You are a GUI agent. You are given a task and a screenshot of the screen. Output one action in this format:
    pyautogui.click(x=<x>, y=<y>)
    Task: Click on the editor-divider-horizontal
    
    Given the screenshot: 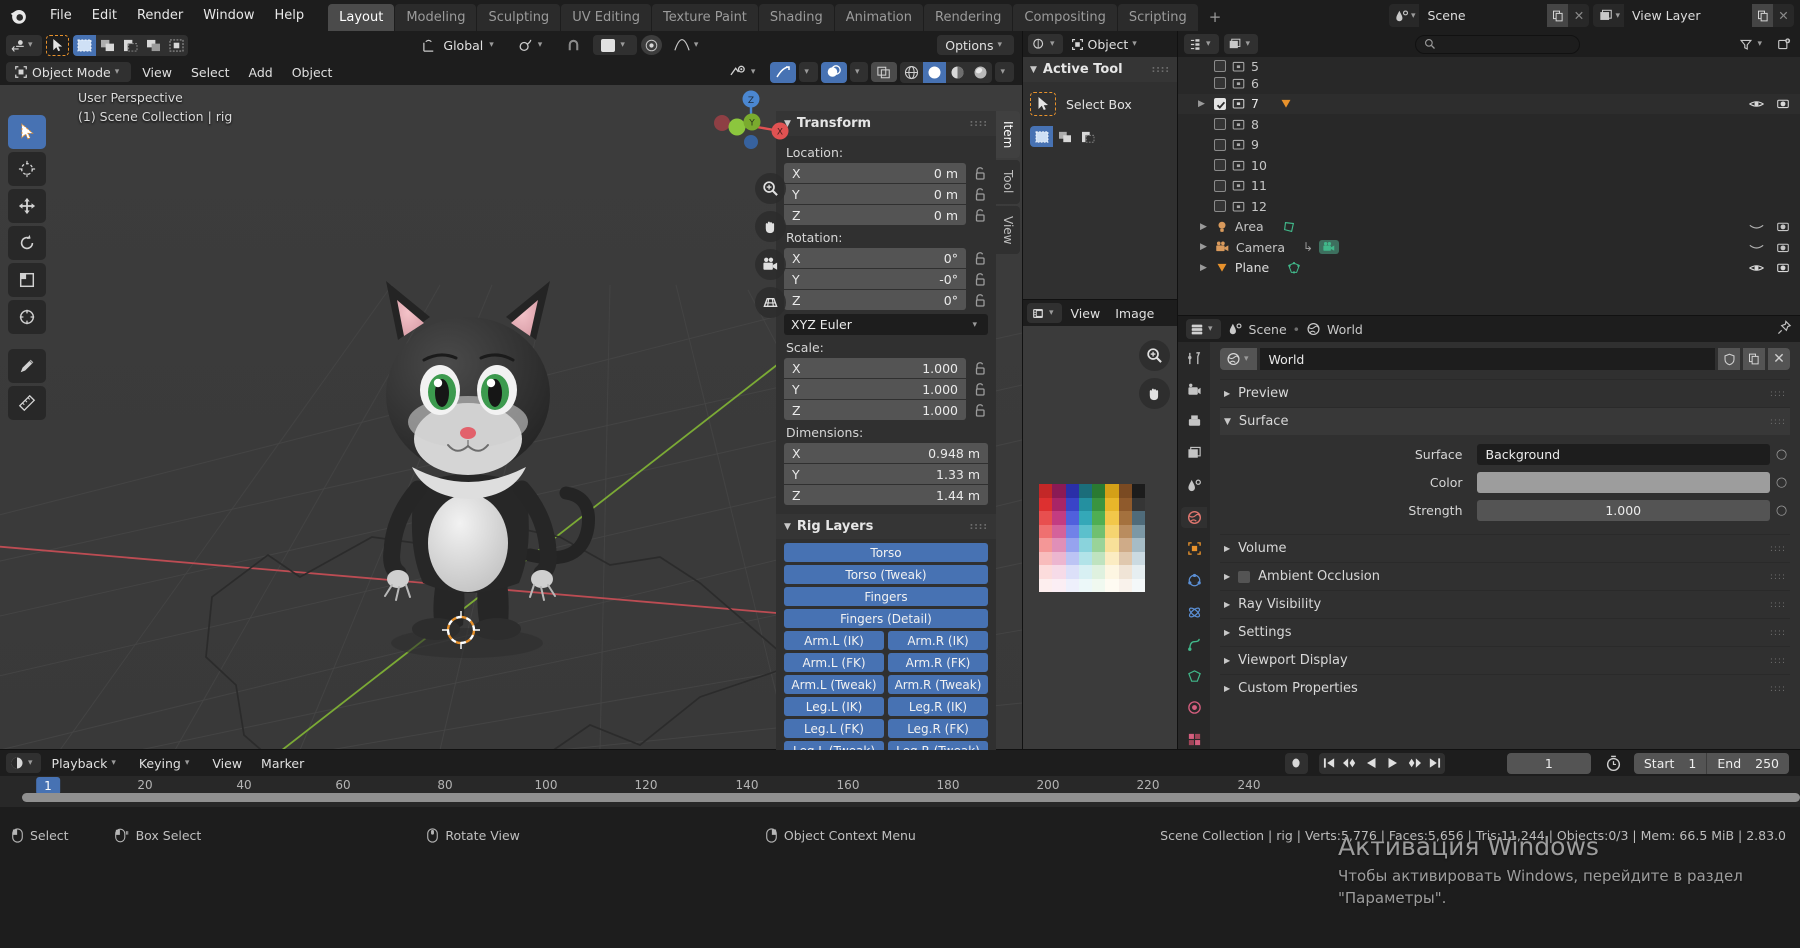 What is the action you would take?
    pyautogui.click(x=1489, y=315)
    